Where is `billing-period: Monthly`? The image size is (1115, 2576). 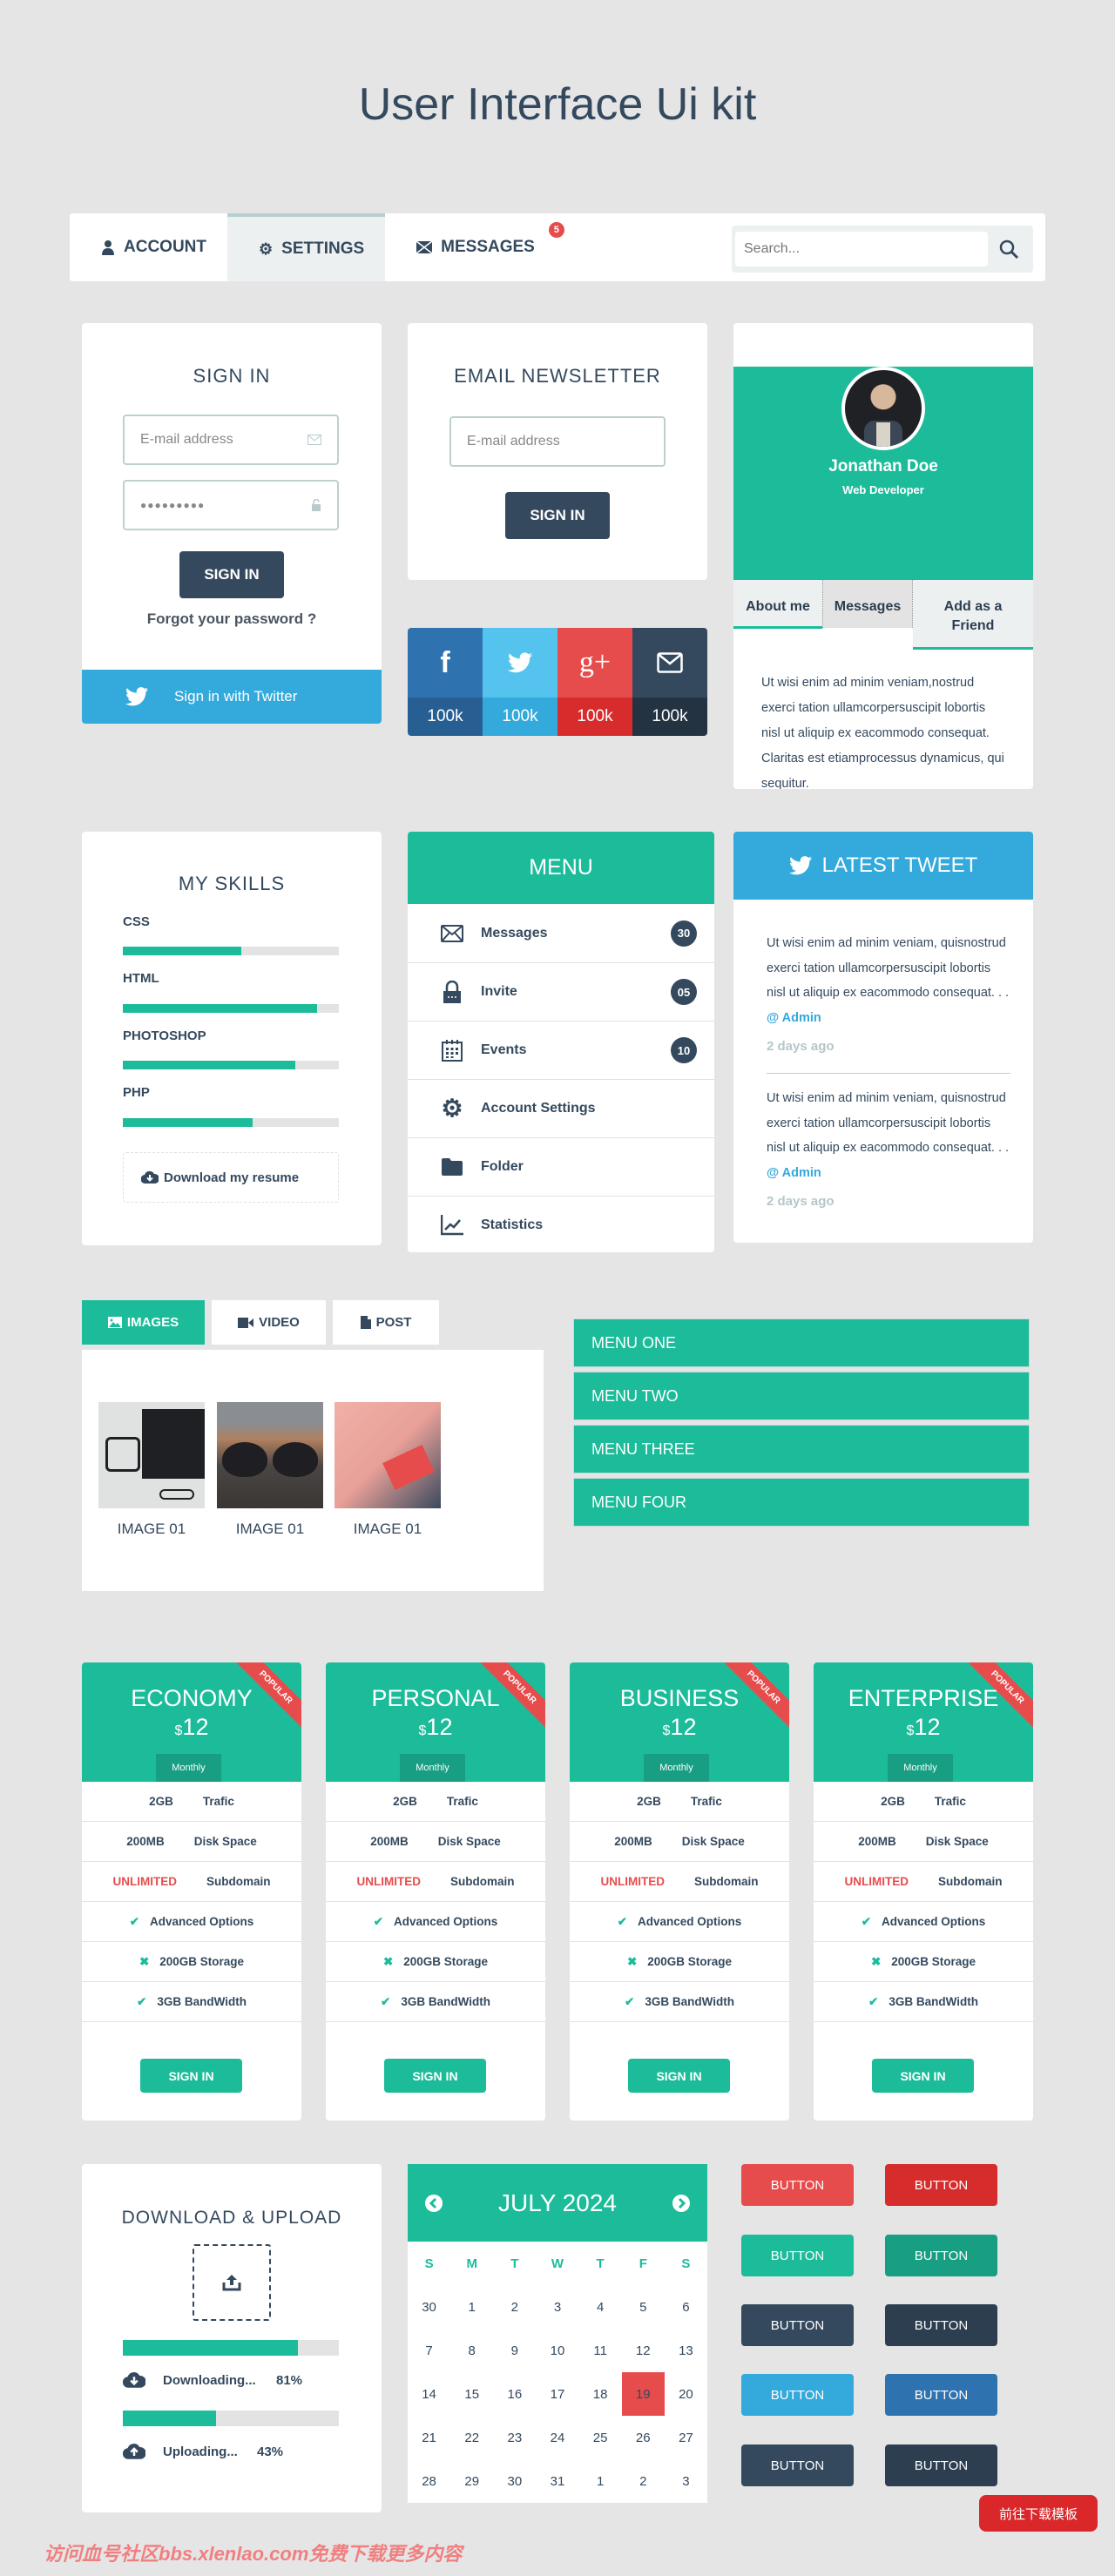 billing-period: Monthly is located at coordinates (188, 1768).